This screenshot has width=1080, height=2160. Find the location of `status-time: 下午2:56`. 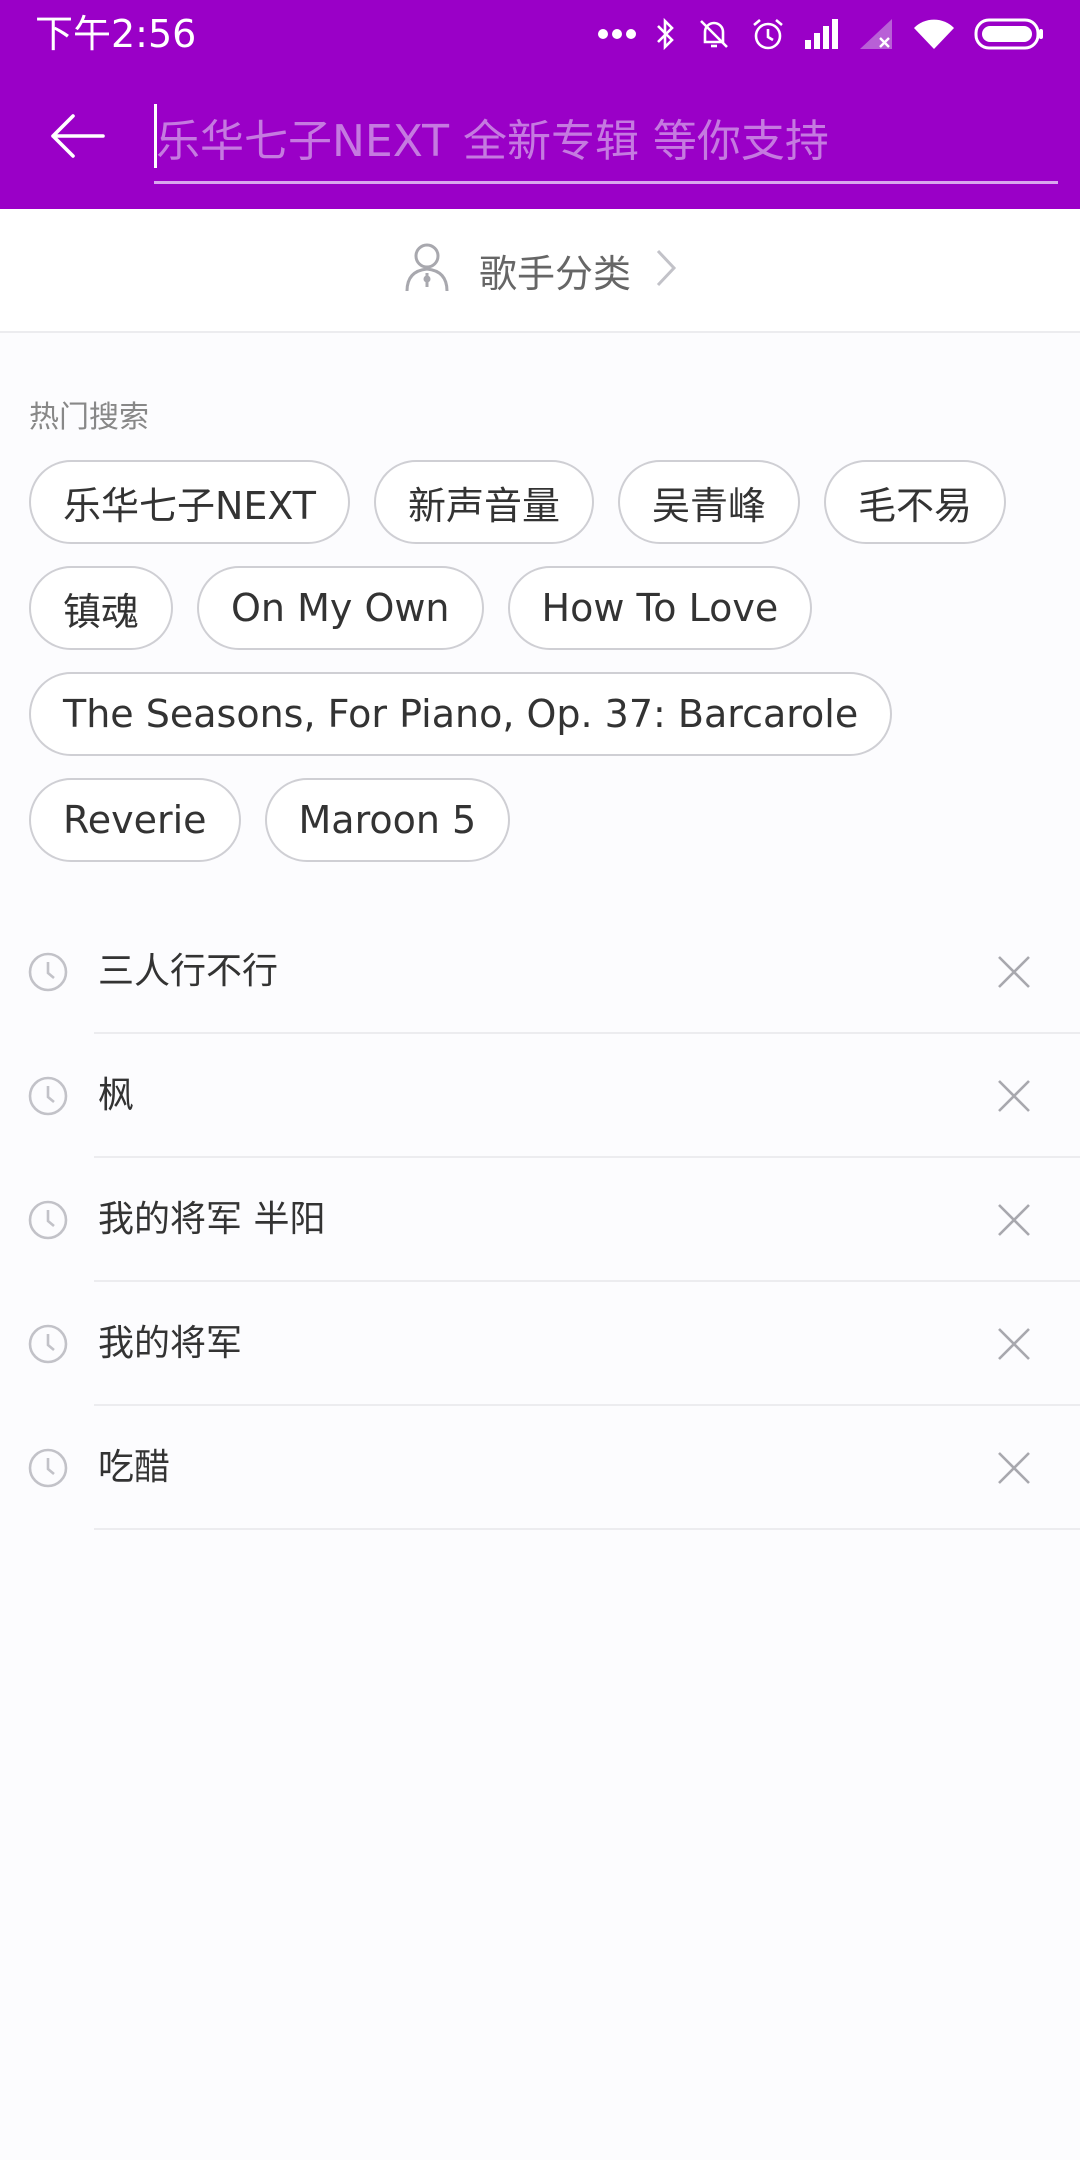

status-time: 下午2:56 is located at coordinates (116, 34).